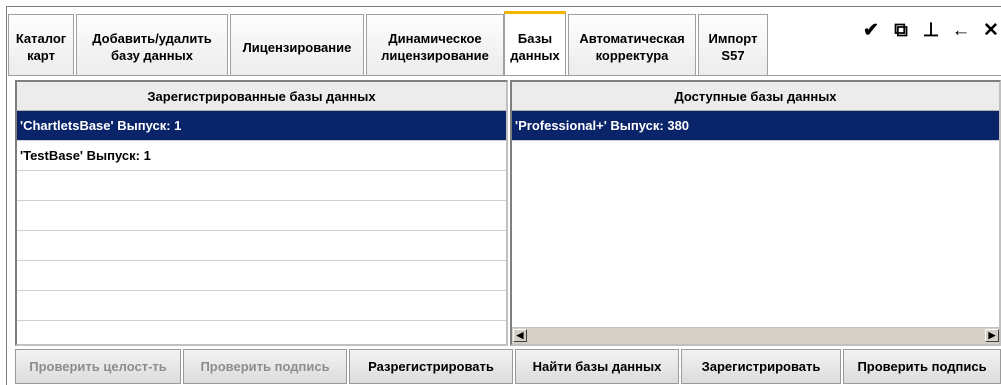 Image resolution: width=1001 pixels, height=385 pixels. What do you see at coordinates (261, 96) in the screenshot?
I see `registered-databases-header: Зарегистрированные базы данных` at bounding box center [261, 96].